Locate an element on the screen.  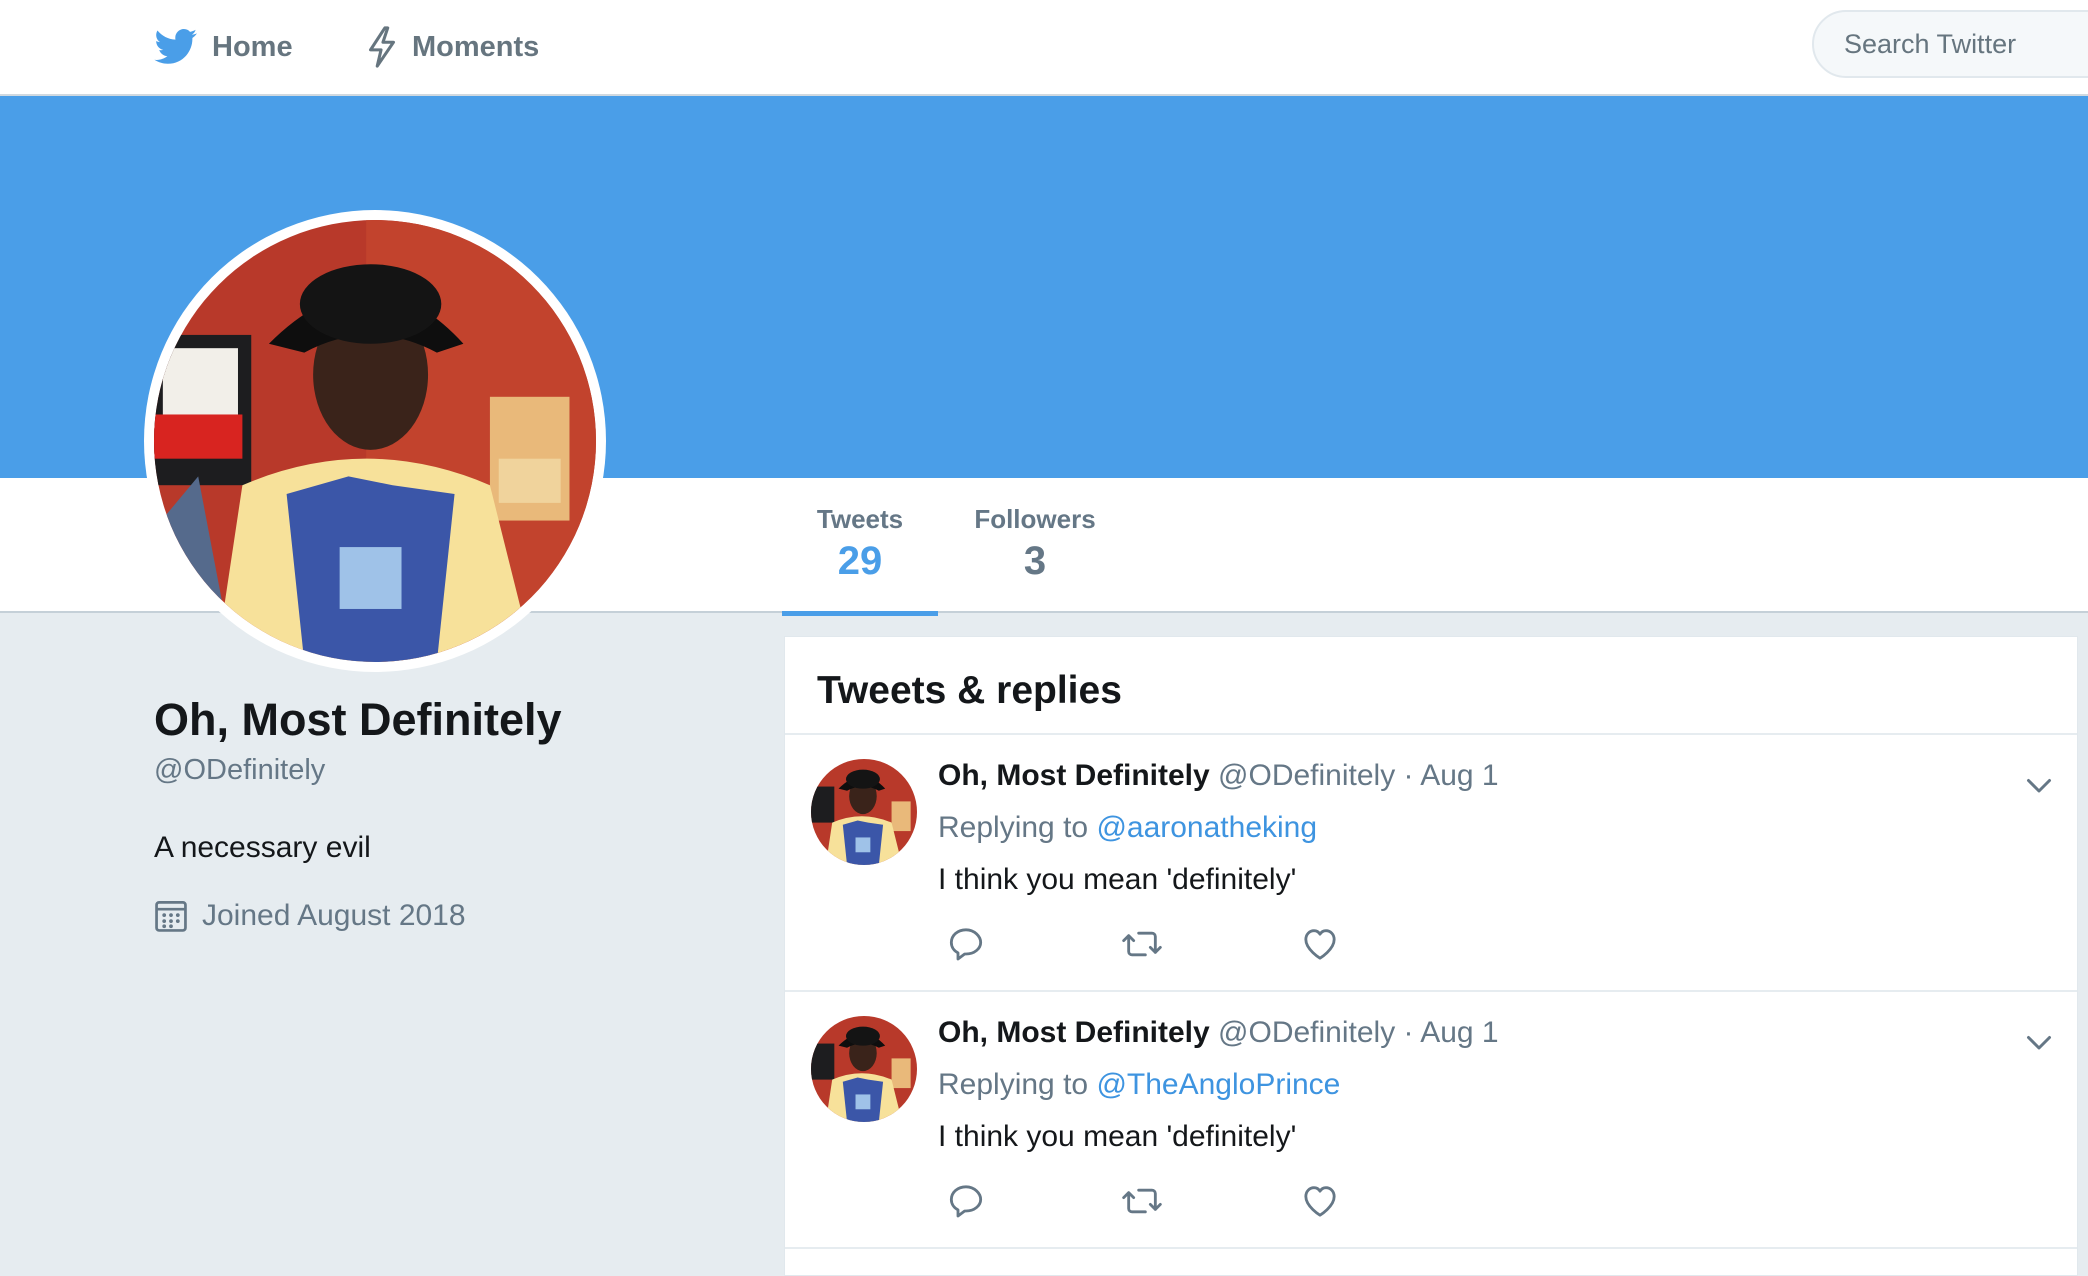
nav-home: Home is located at coordinates (223, 47).